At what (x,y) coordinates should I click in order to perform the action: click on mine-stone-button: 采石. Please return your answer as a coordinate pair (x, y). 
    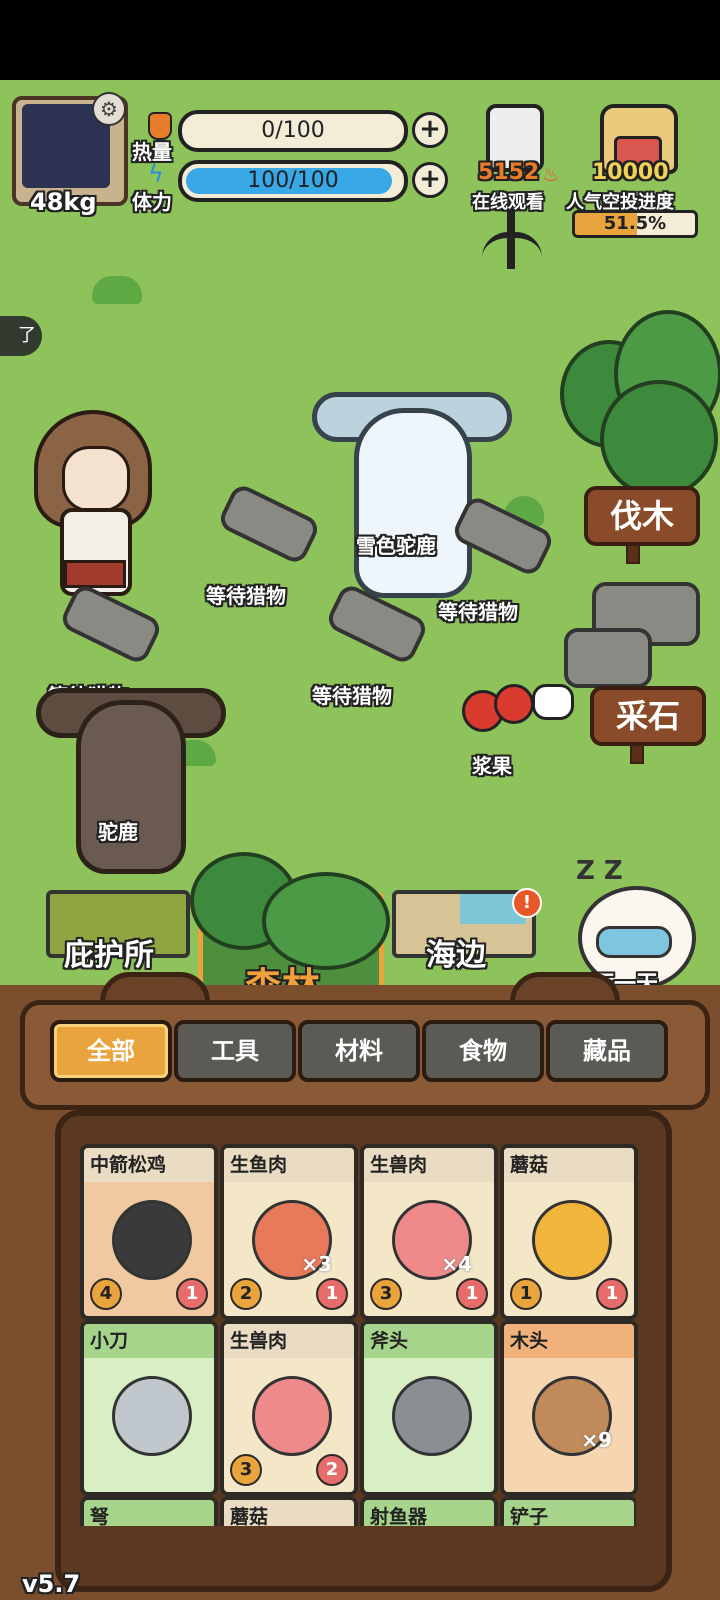
    Looking at the image, I should click on (648, 716).